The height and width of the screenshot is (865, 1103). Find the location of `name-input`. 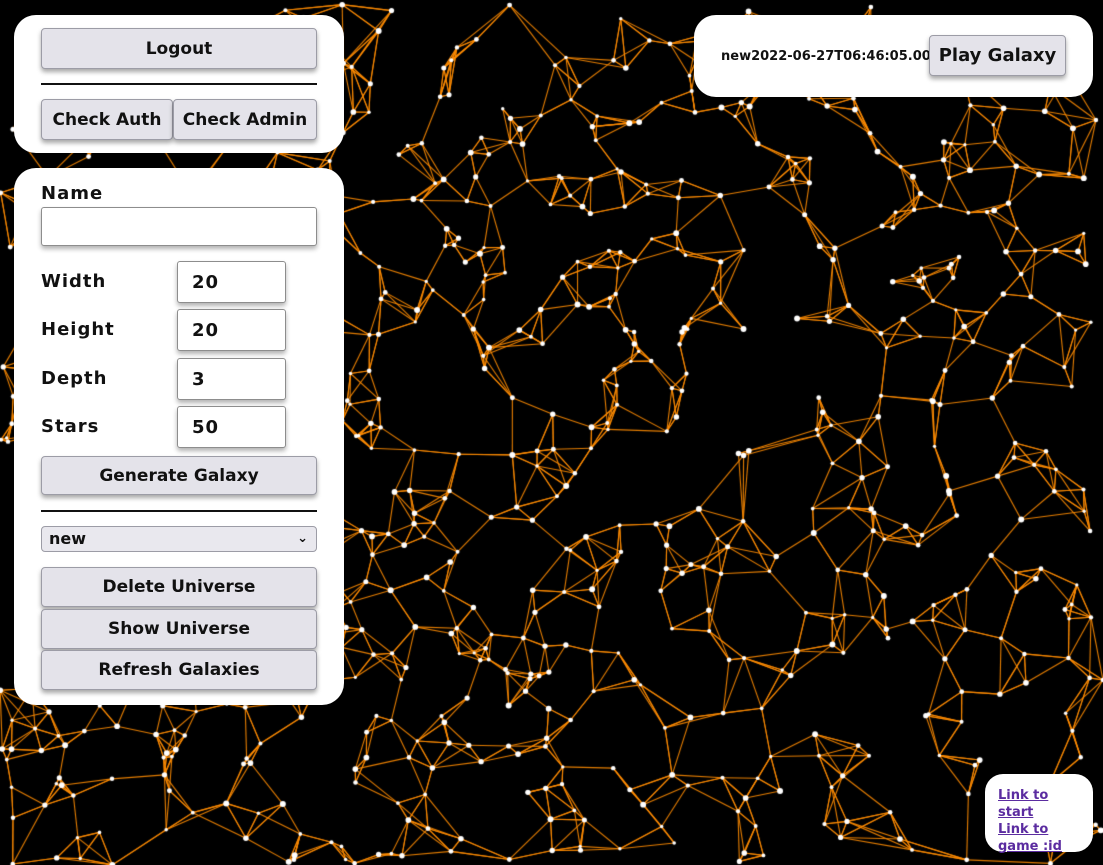

name-input is located at coordinates (179, 226).